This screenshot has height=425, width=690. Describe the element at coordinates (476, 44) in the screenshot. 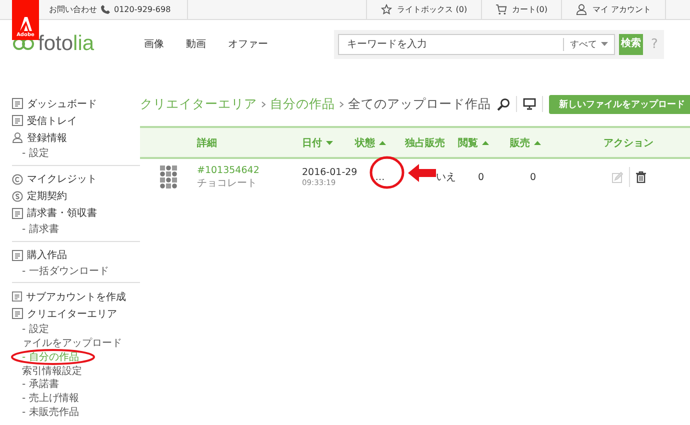

I see `search-field: キーワードを入力 すべて` at that location.